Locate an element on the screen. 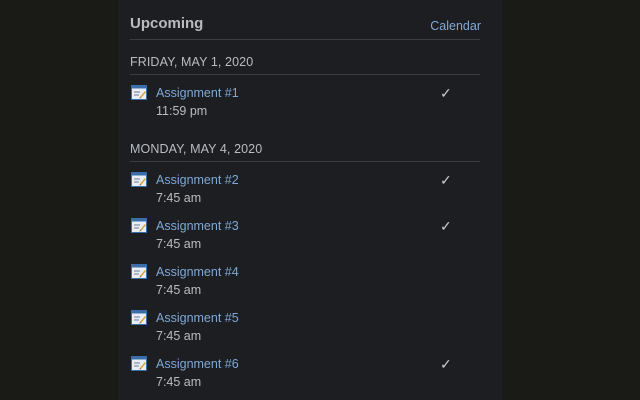 Image resolution: width=640 pixels, height=400 pixels. assignment-link: Assignment #1 is located at coordinates (197, 93).